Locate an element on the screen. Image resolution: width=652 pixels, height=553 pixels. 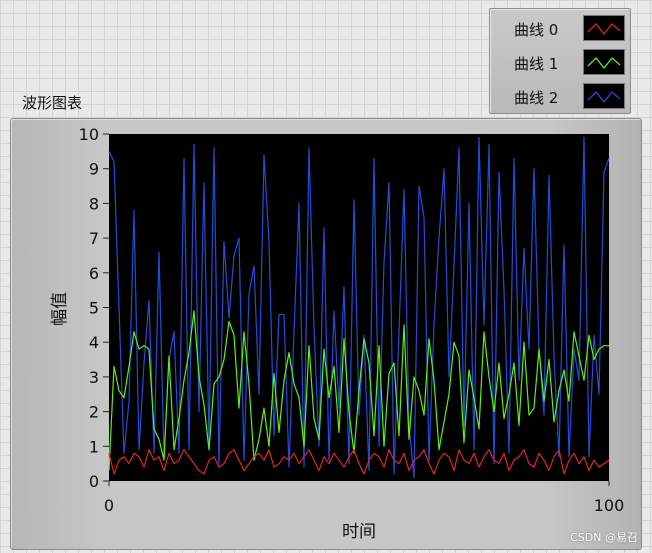
chart-label: 波形图表 is located at coordinates (52, 103).